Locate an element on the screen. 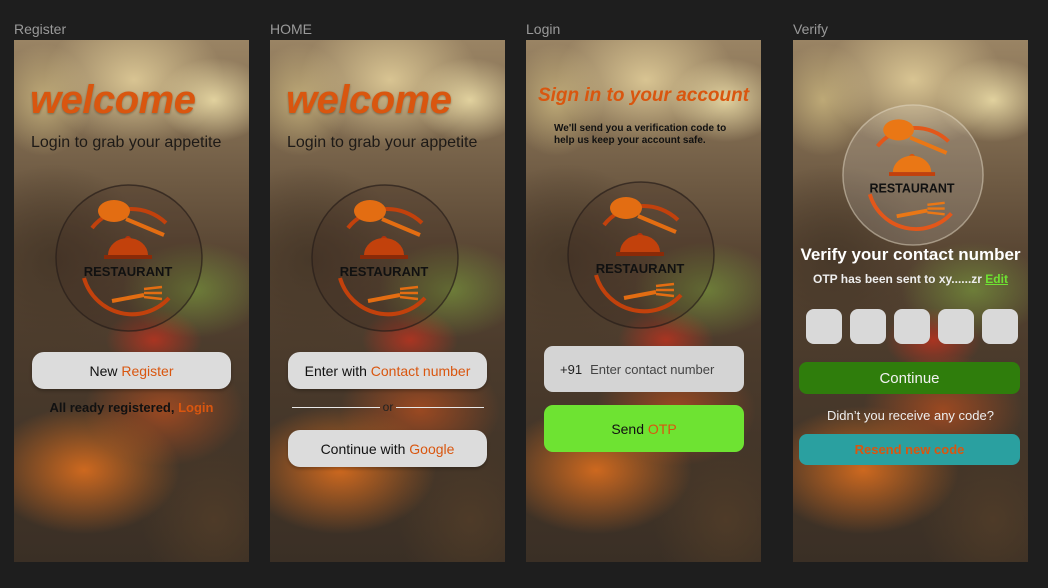 This screenshot has width=1048, height=588. otp-inputs is located at coordinates (912, 326).